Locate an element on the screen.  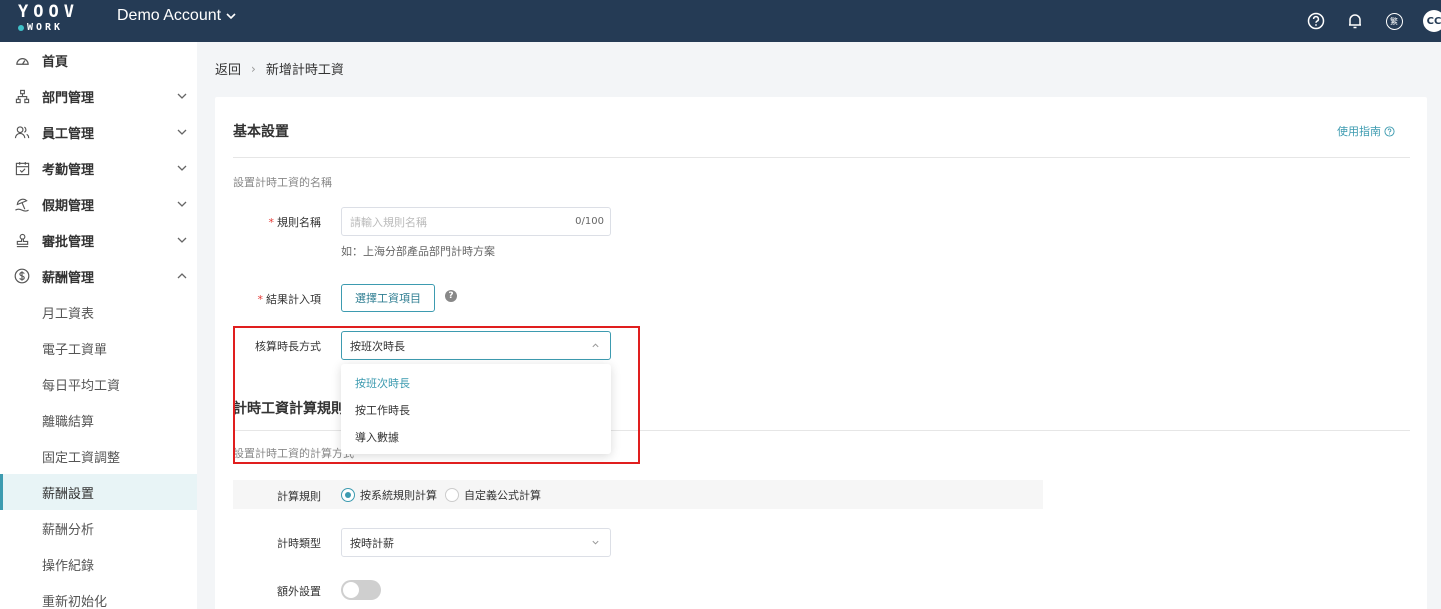
org-chart-icon is located at coordinates (22, 96).